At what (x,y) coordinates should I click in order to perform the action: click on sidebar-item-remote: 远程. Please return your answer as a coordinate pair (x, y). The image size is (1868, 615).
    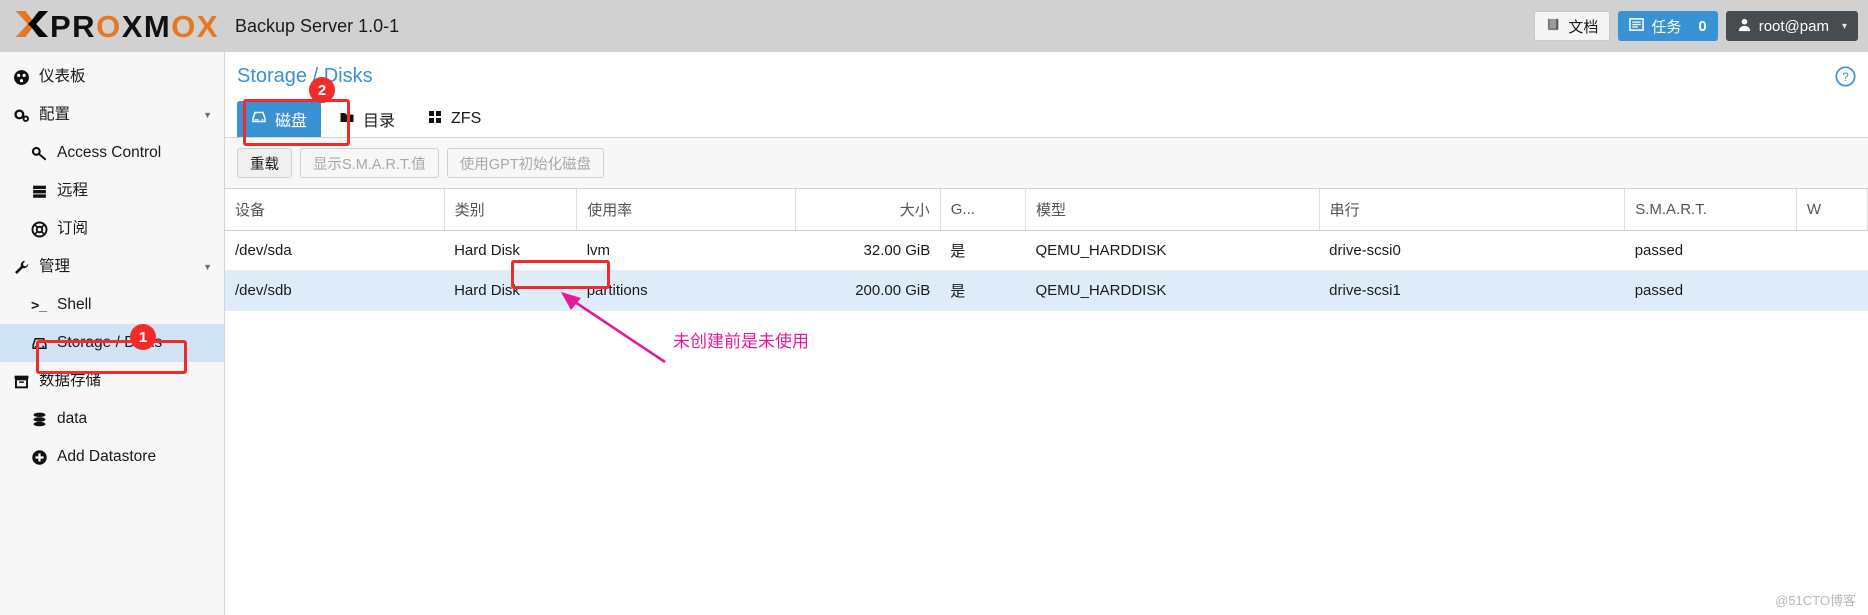
    Looking at the image, I should click on (112, 191).